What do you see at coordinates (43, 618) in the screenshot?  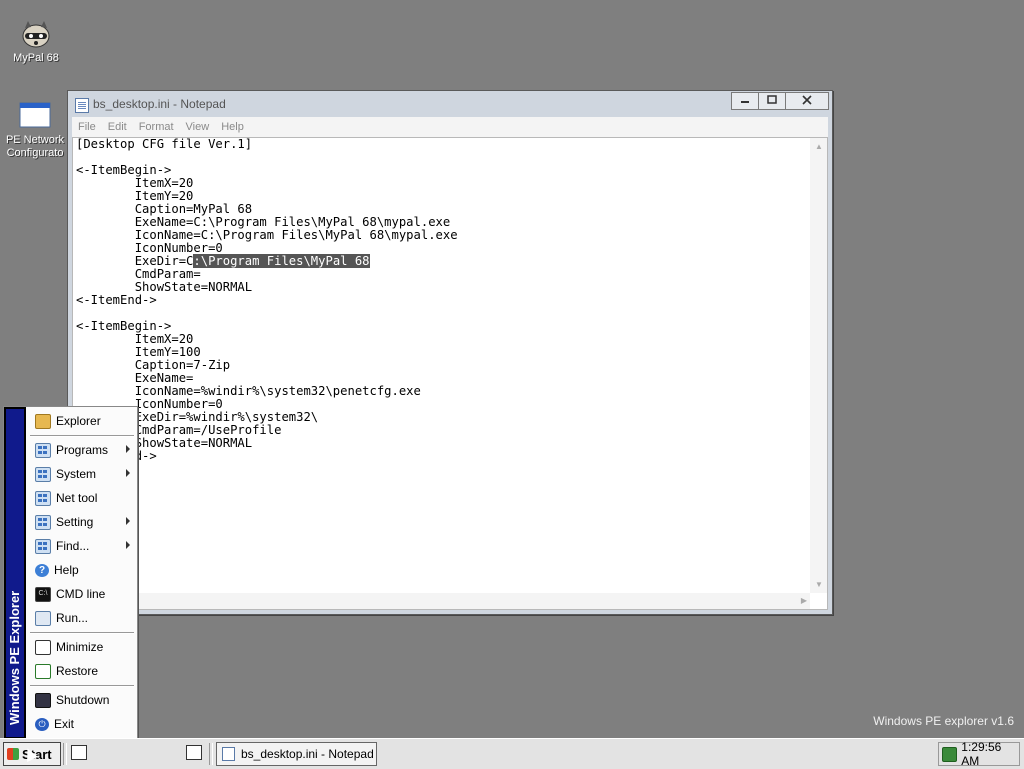 I see `run-icon` at bounding box center [43, 618].